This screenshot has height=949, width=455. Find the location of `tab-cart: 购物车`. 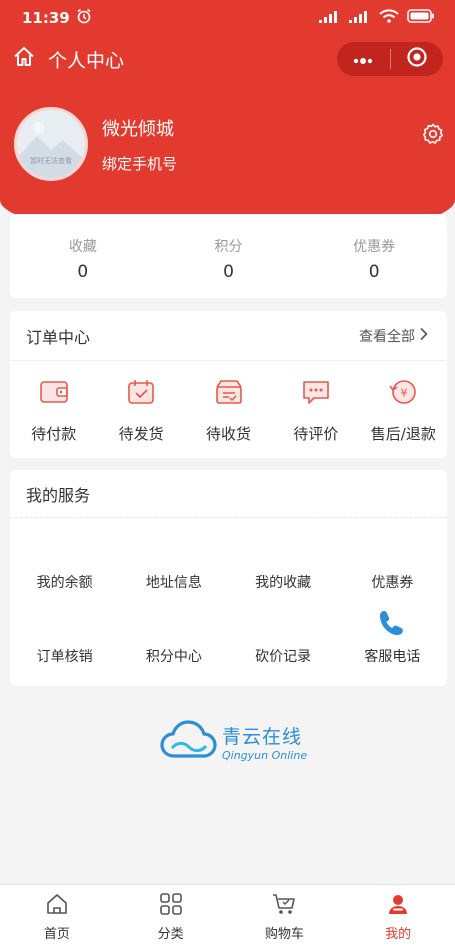

tab-cart: 购物车 is located at coordinates (285, 914).